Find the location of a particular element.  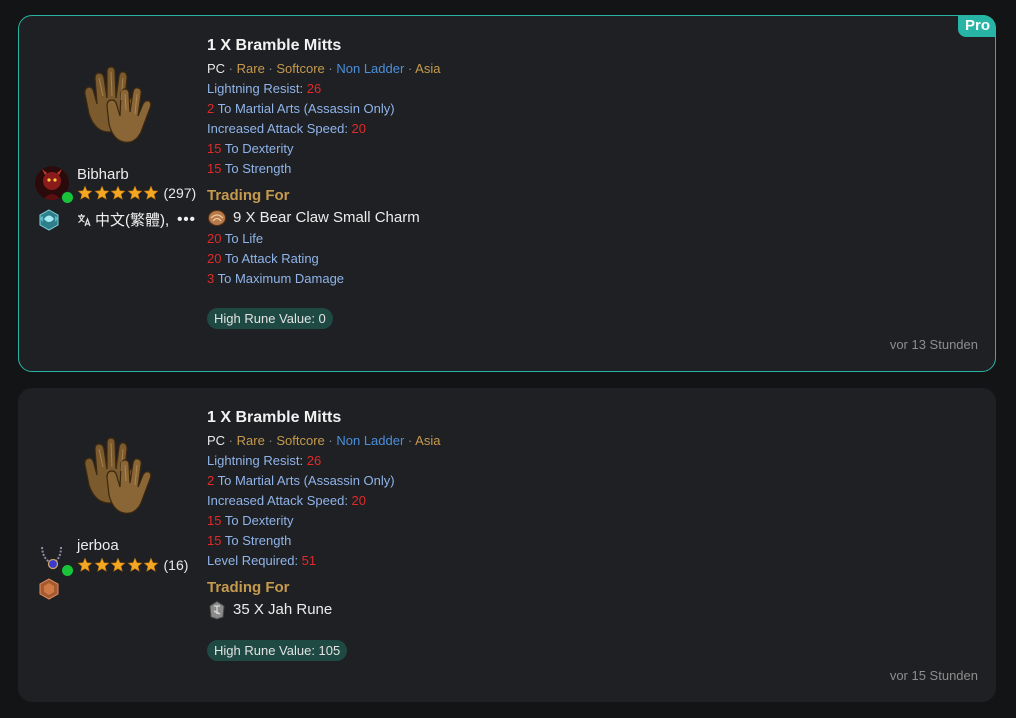

listing-time: vor 13 Stunden is located at coordinates (933, 344).